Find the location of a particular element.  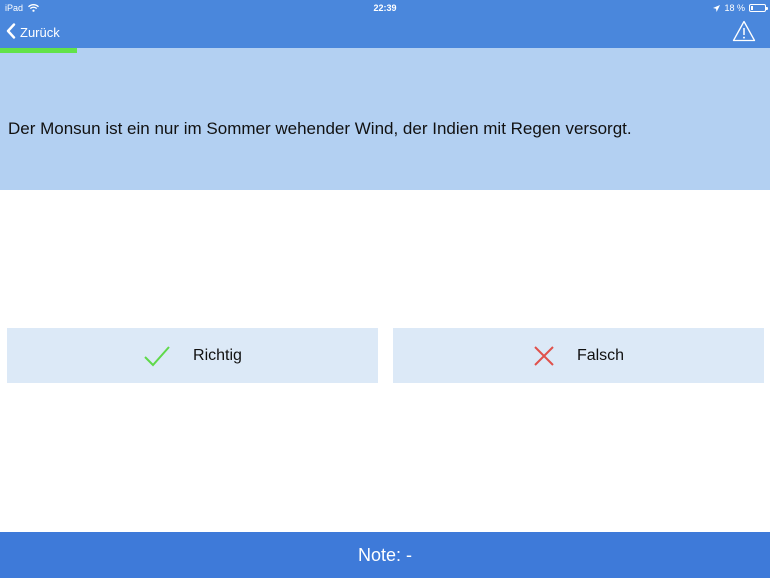

warning-triangle-icon is located at coordinates (744, 33).